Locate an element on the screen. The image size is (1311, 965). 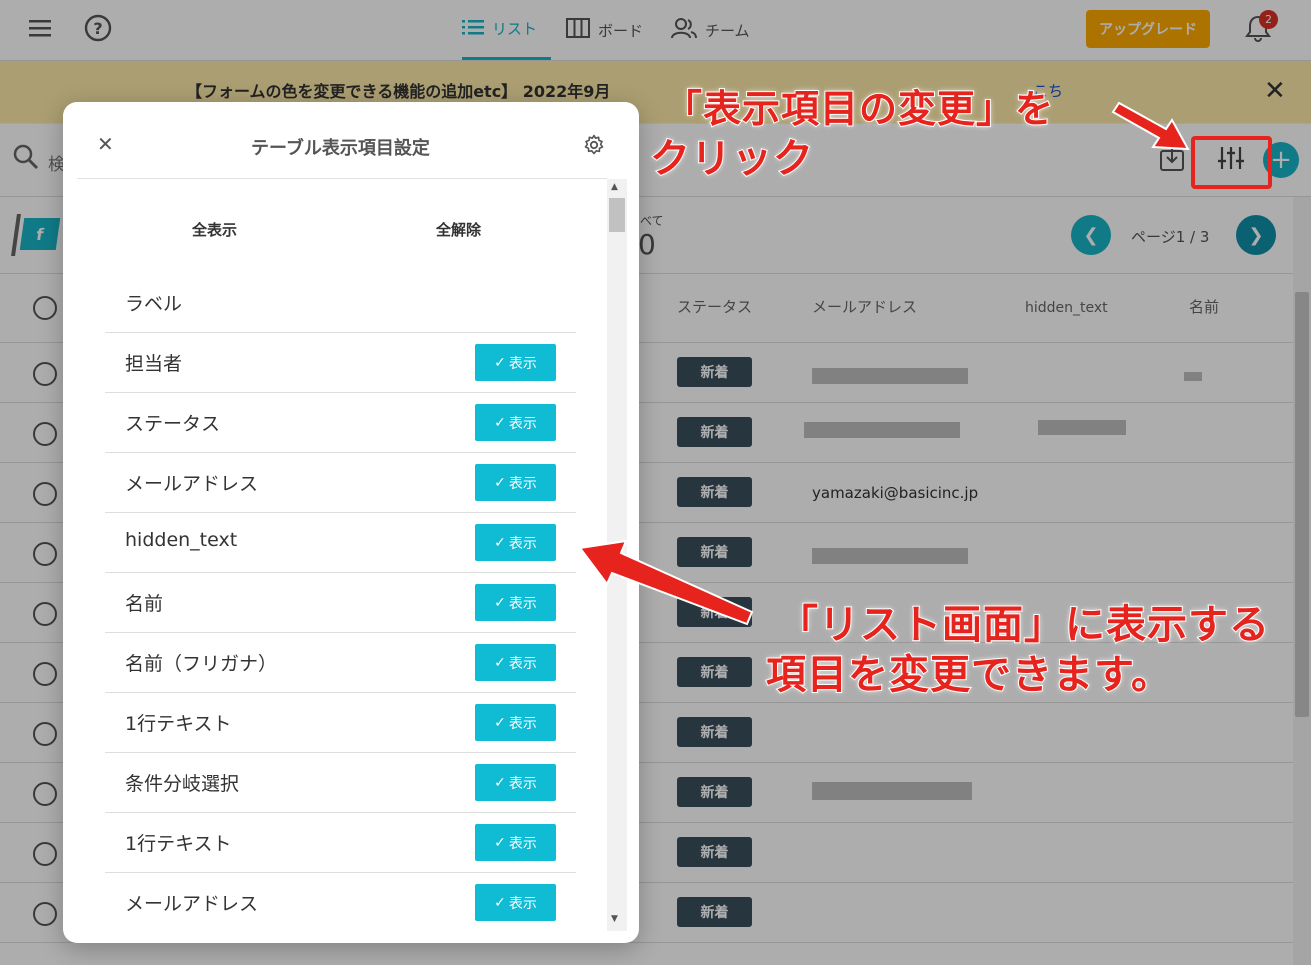
arrow-to-settings-button is located at coordinates (1150, 126).